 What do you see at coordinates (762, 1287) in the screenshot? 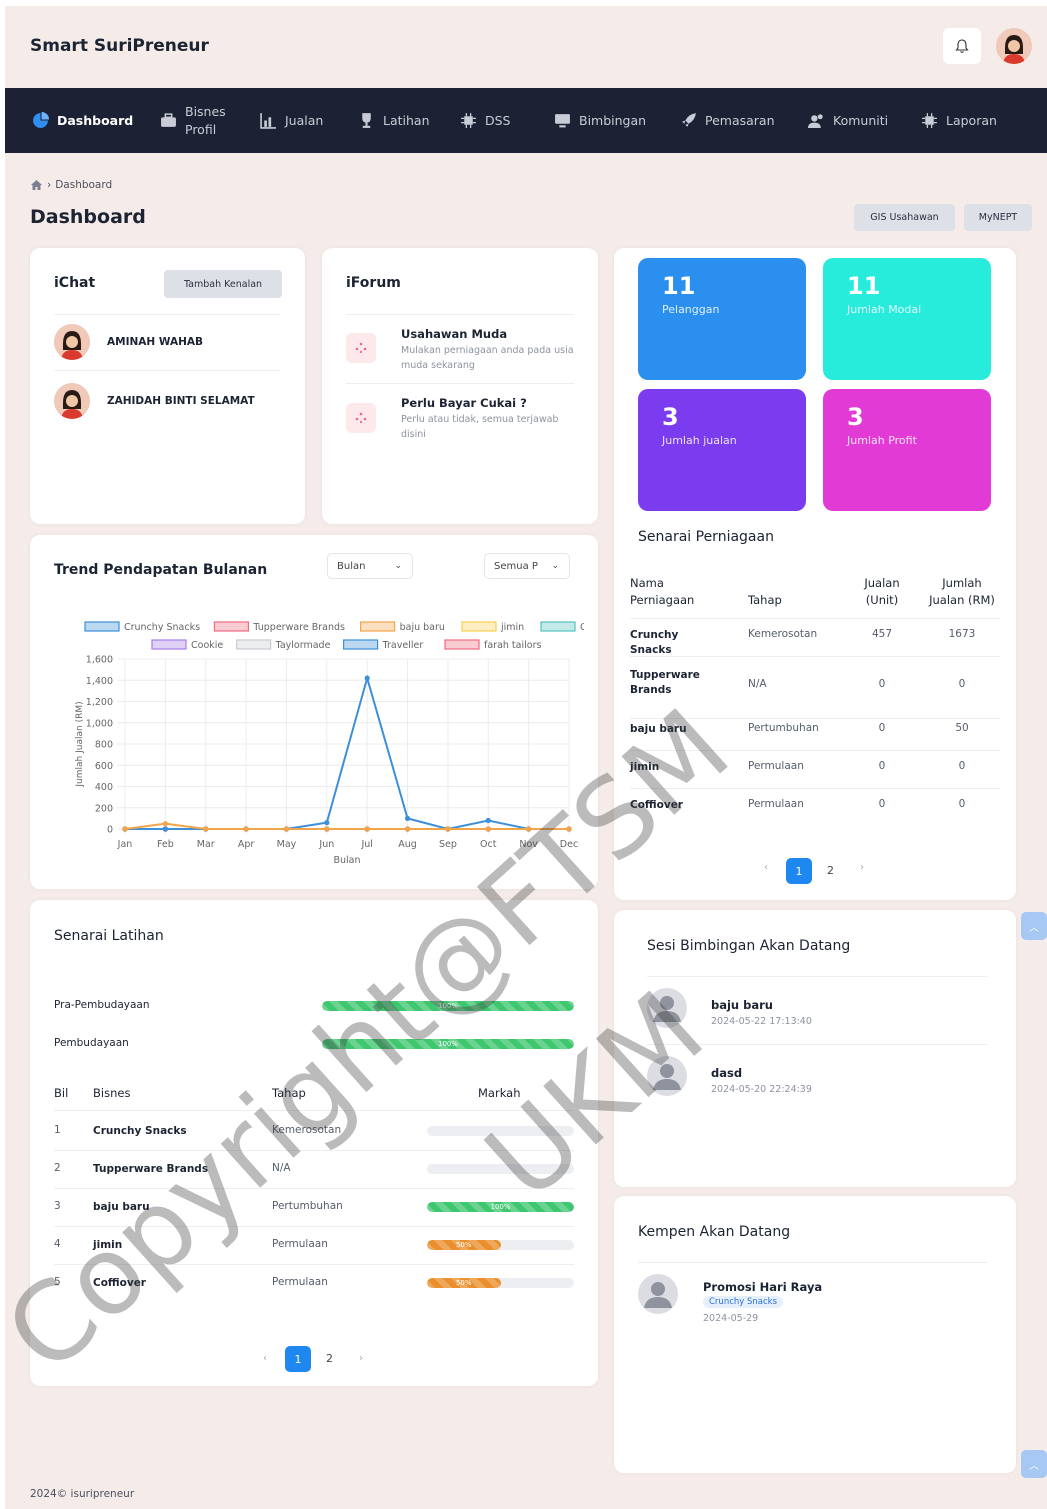
I see `campaign-name: Promosi Hari Raya` at bounding box center [762, 1287].